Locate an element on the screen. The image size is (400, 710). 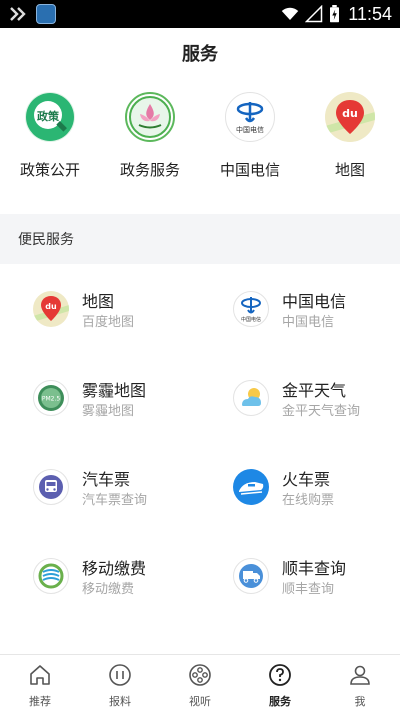
tab-video: 视听 is located at coordinates (200, 682).